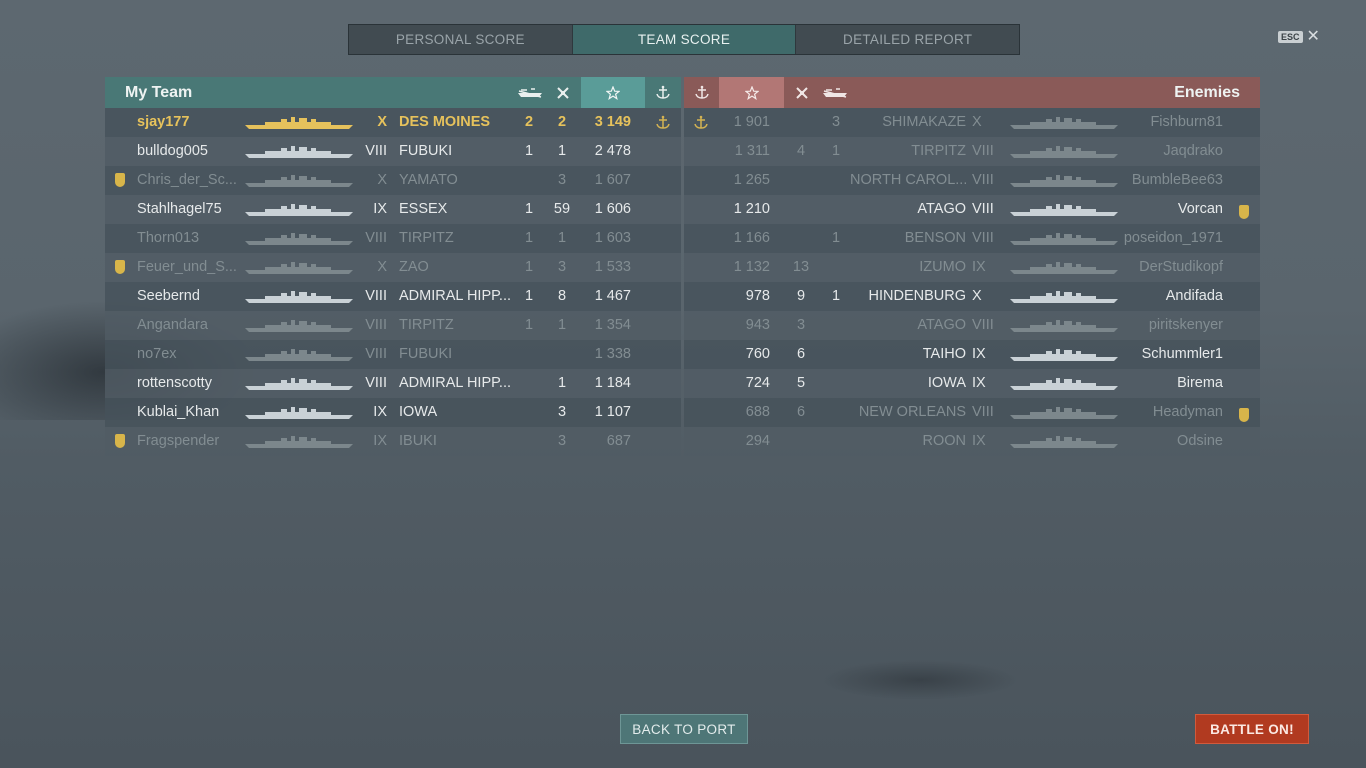  What do you see at coordinates (414, 267) in the screenshot?
I see `ship-name: ZAO` at bounding box center [414, 267].